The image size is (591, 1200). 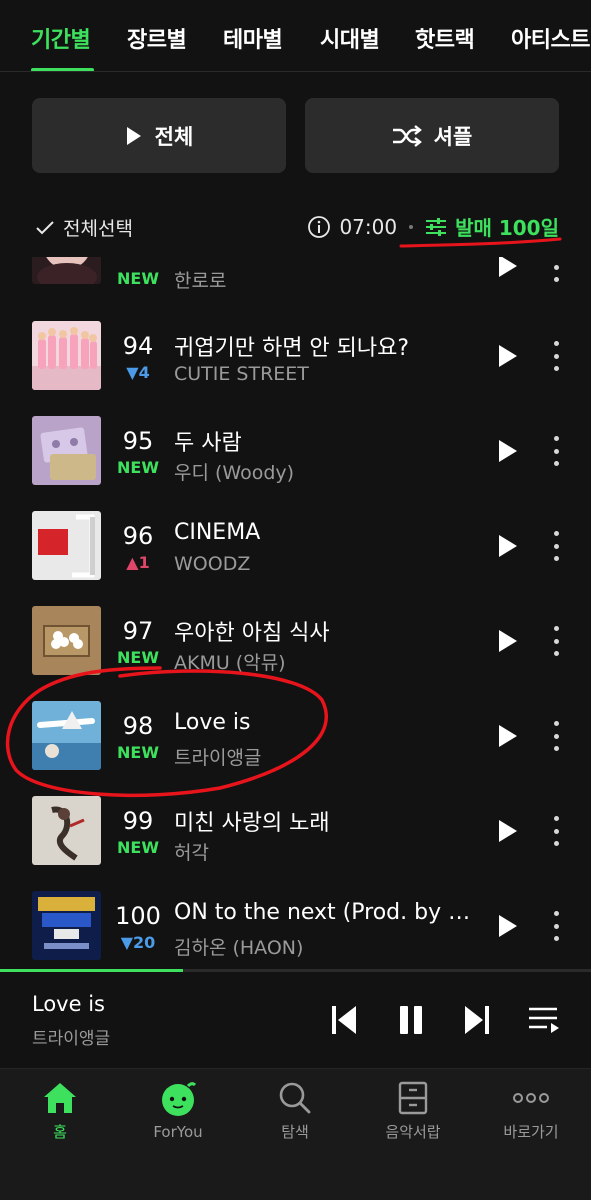 What do you see at coordinates (138, 562) in the screenshot?
I see `rank-change: ▲1` at bounding box center [138, 562].